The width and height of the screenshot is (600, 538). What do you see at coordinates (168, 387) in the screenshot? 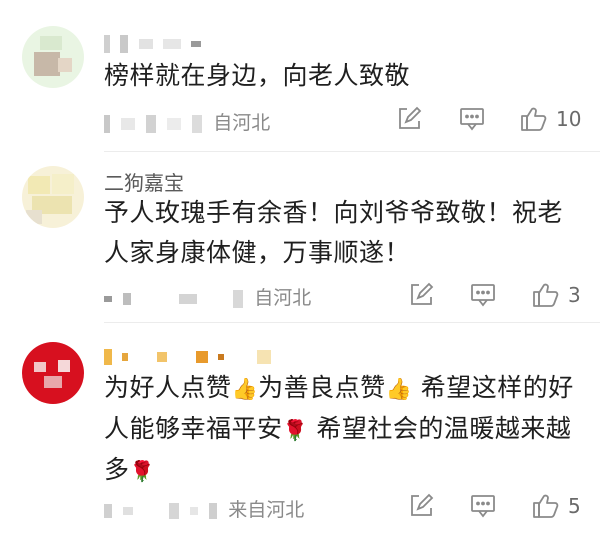
I see `comment-text-part: 为好人点赞` at bounding box center [168, 387].